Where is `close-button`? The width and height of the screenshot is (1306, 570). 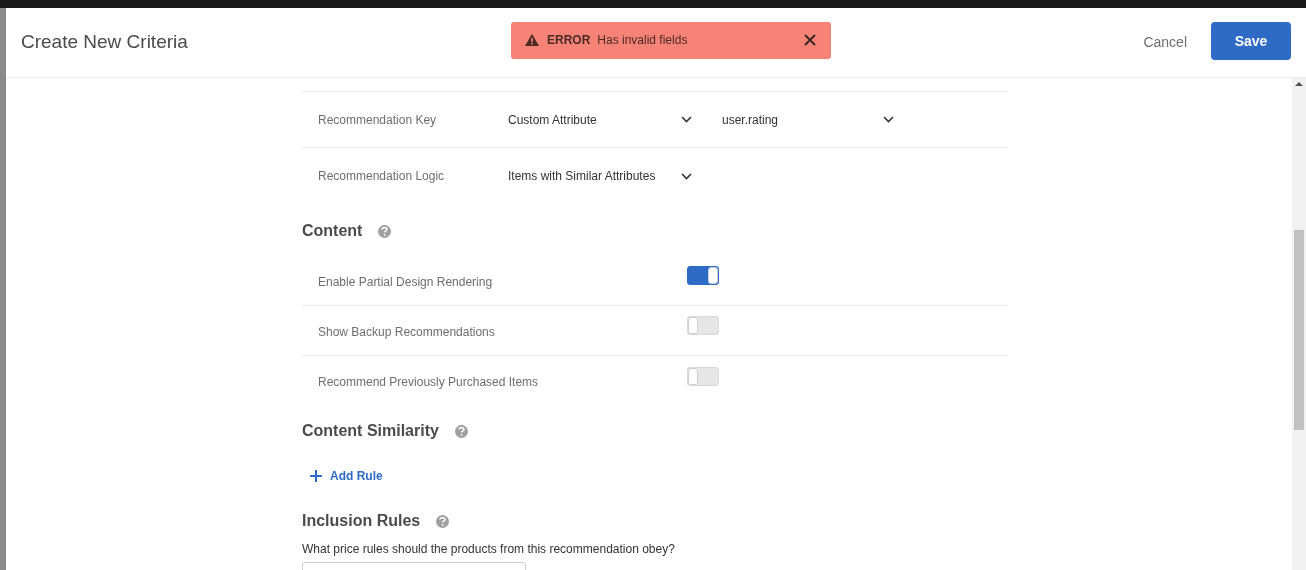 close-button is located at coordinates (810, 40).